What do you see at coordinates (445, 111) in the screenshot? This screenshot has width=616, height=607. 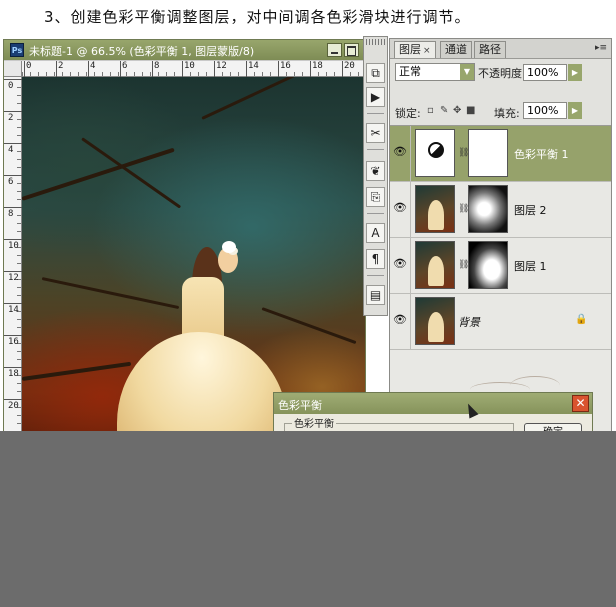 I see `lock-pixels-icon: ✎` at bounding box center [445, 111].